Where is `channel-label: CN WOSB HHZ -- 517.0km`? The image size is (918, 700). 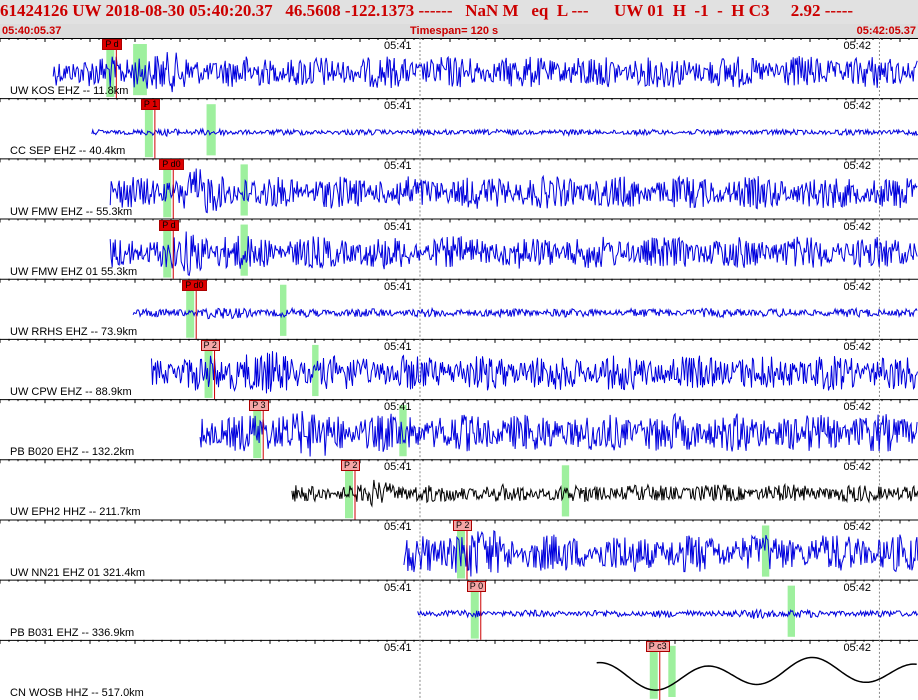
channel-label: CN WOSB HHZ -- 517.0km is located at coordinates (77, 693).